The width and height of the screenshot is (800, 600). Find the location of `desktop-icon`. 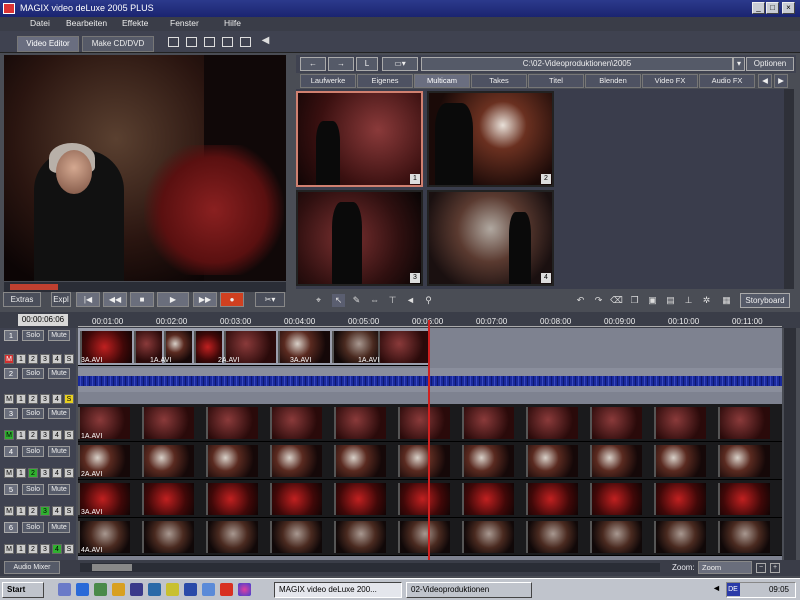

desktop-icon is located at coordinates (64, 589).